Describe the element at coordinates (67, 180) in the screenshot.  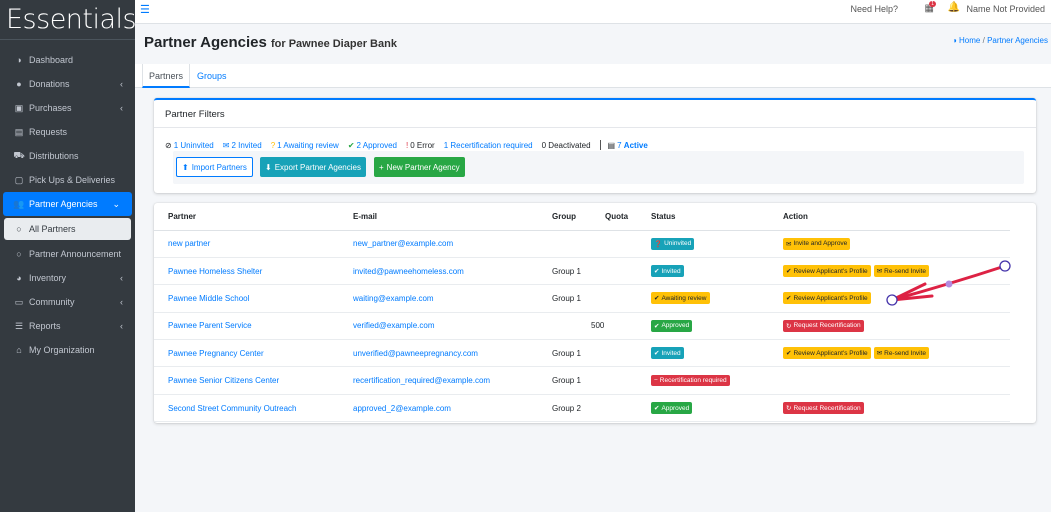
I see `sidebar-item-pick-ups-deliveries: ▢ Pick Ups & Deliveries` at that location.